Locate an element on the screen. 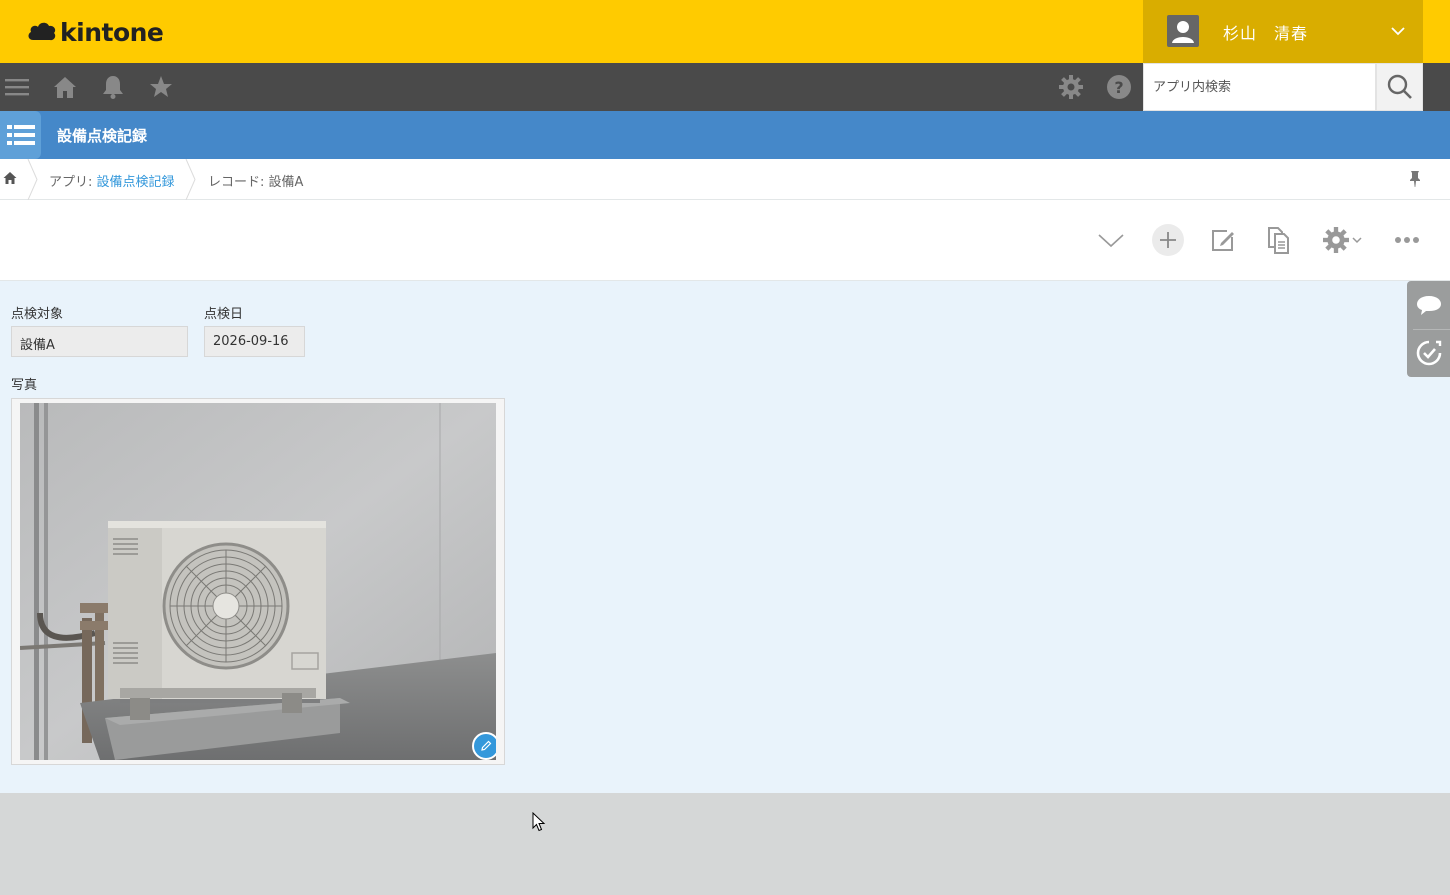 This screenshot has height=895, width=1450. avatar is located at coordinates (1183, 31).